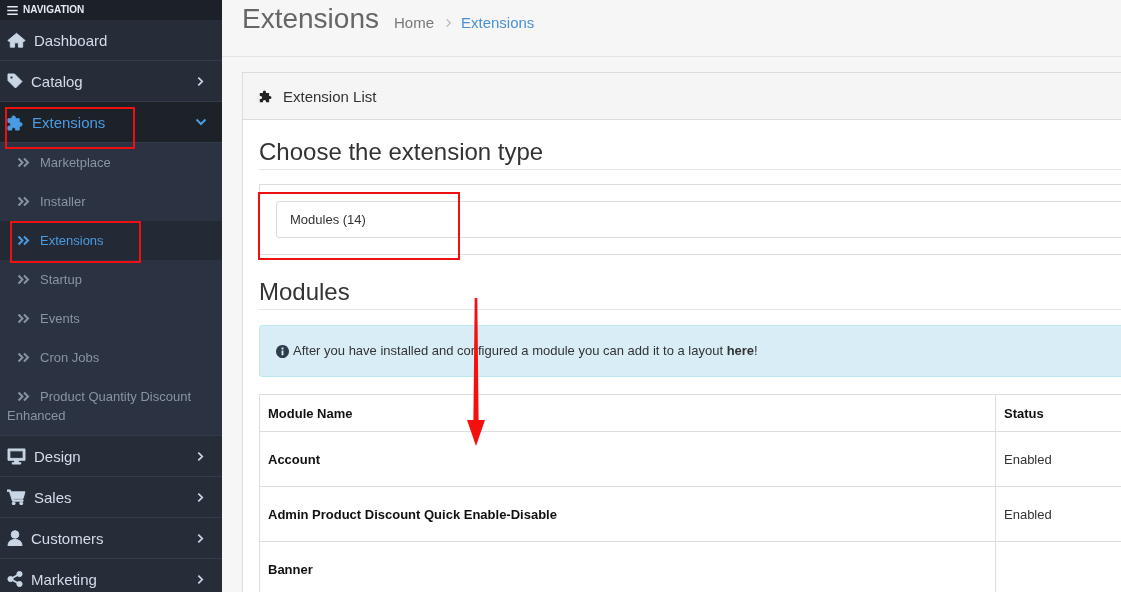  Describe the element at coordinates (111, 240) in the screenshot. I see `submenu-item: Extensions` at that location.